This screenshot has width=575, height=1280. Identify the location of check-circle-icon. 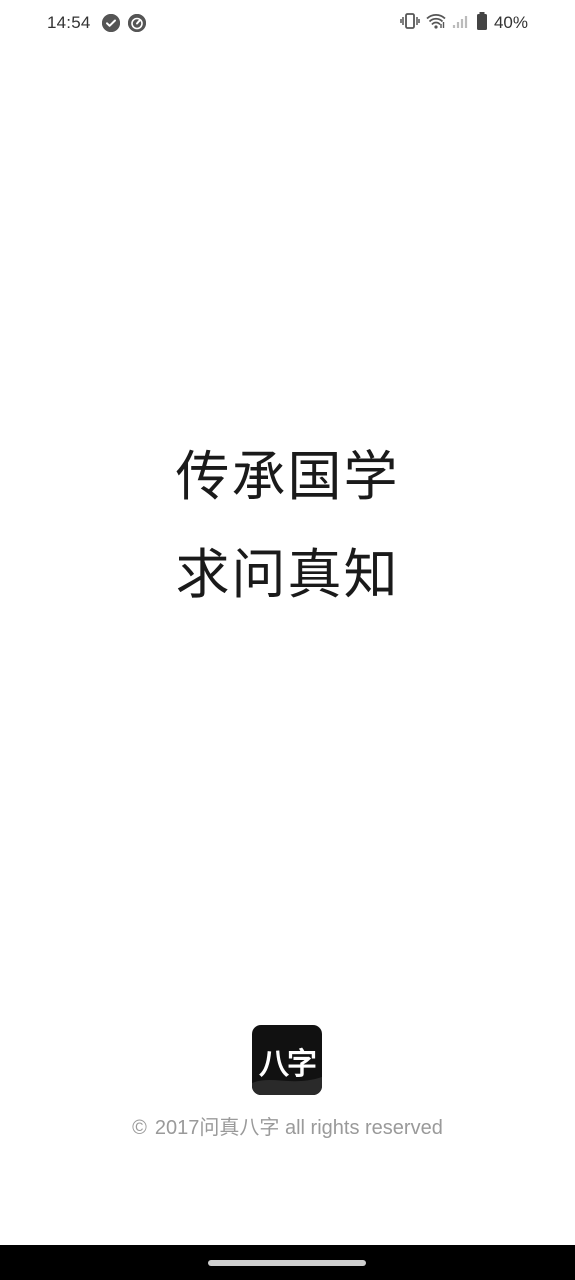
(111, 23).